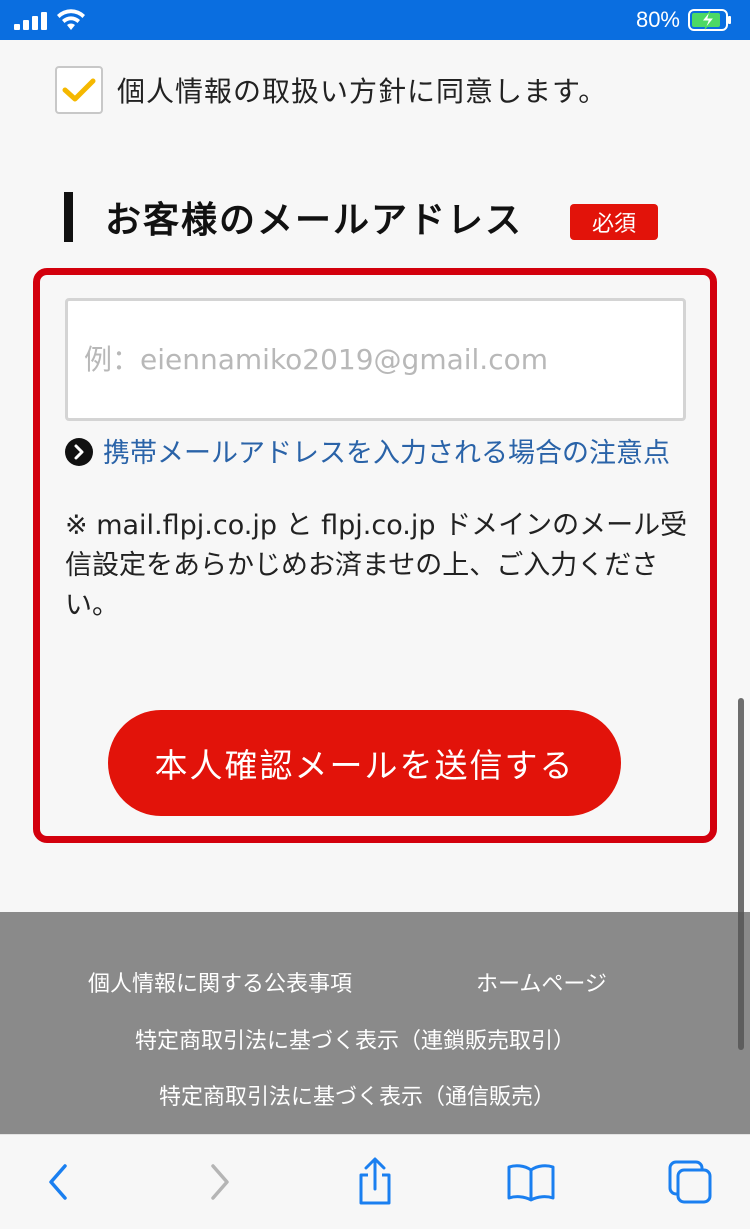 The image size is (750, 1229). What do you see at coordinates (614, 222) in the screenshot?
I see `required-badge: 必須` at bounding box center [614, 222].